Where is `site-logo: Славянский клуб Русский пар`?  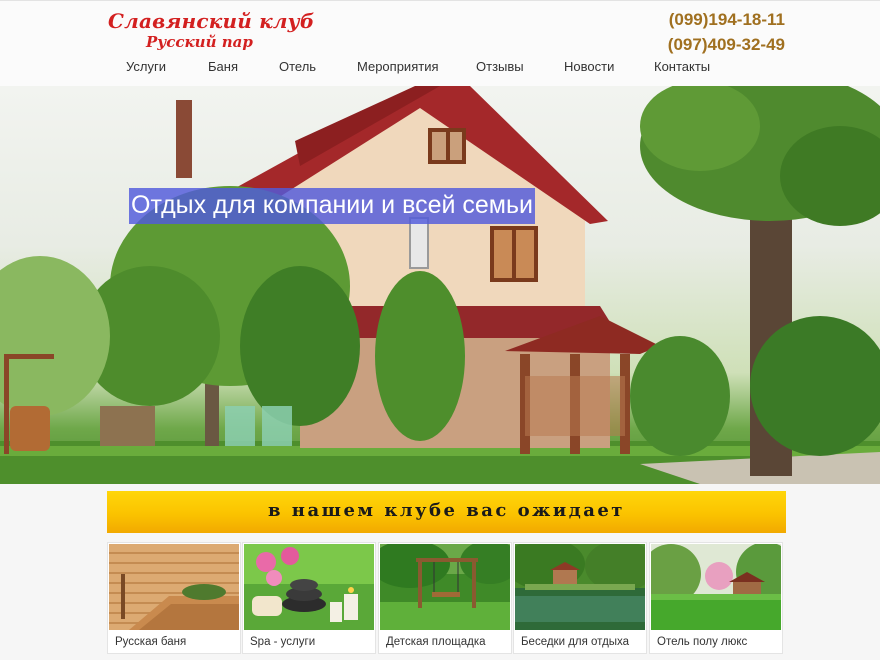 site-logo: Славянский клуб Русский пар is located at coordinates (211, 31).